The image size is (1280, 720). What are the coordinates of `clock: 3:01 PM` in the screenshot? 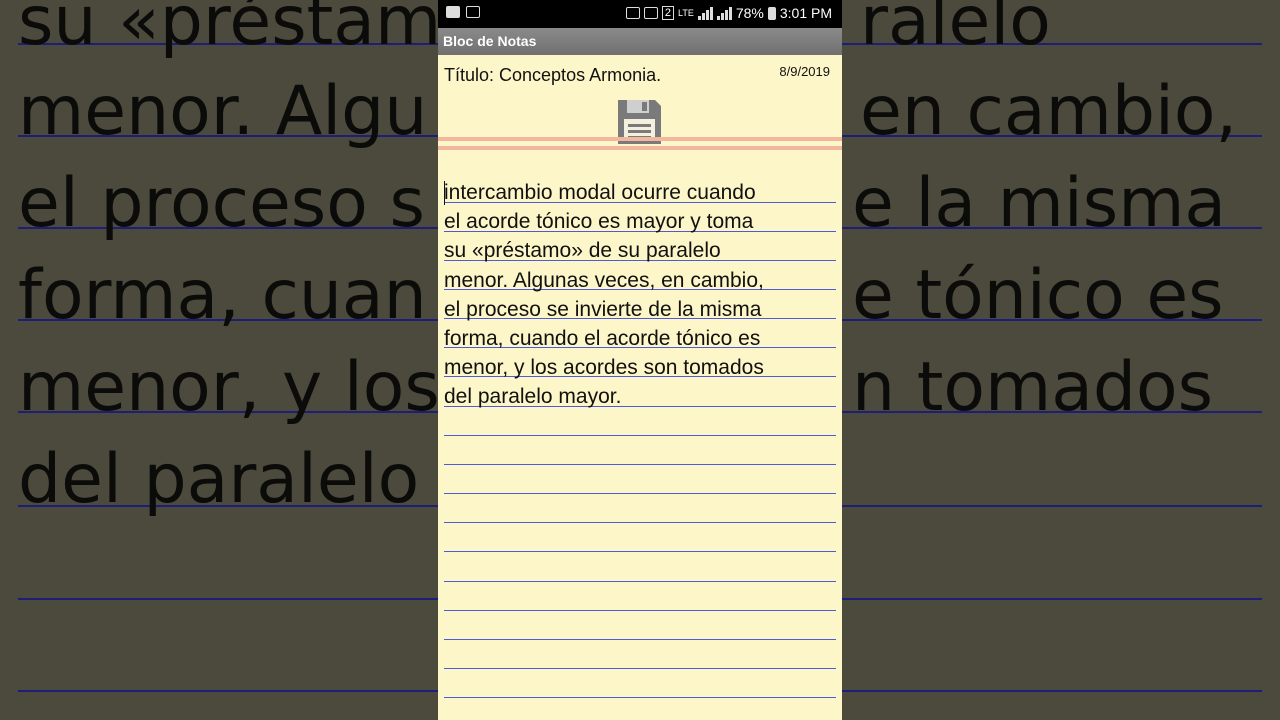 It's located at (805, 13).